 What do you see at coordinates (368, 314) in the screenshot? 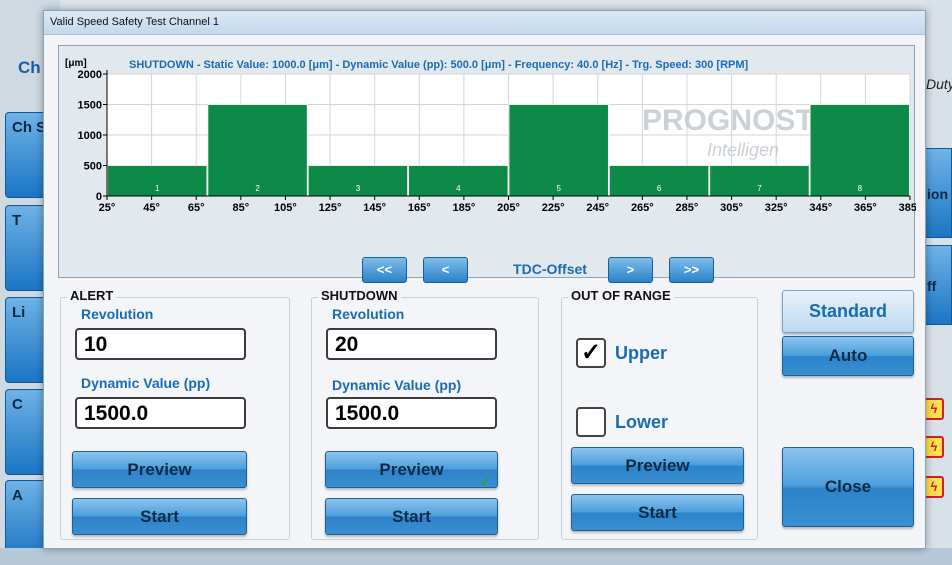
I see `shutdown-revolution-label: Revolution` at bounding box center [368, 314].